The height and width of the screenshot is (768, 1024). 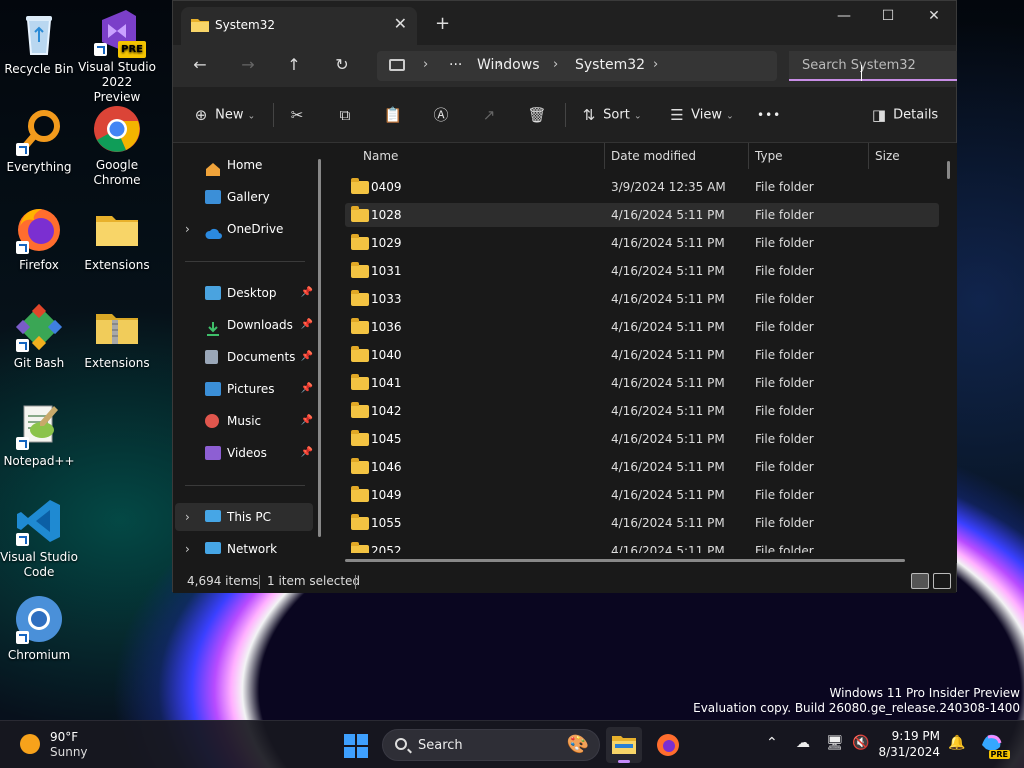 I want to click on details-button: ◨ Details, so click(x=903, y=115).